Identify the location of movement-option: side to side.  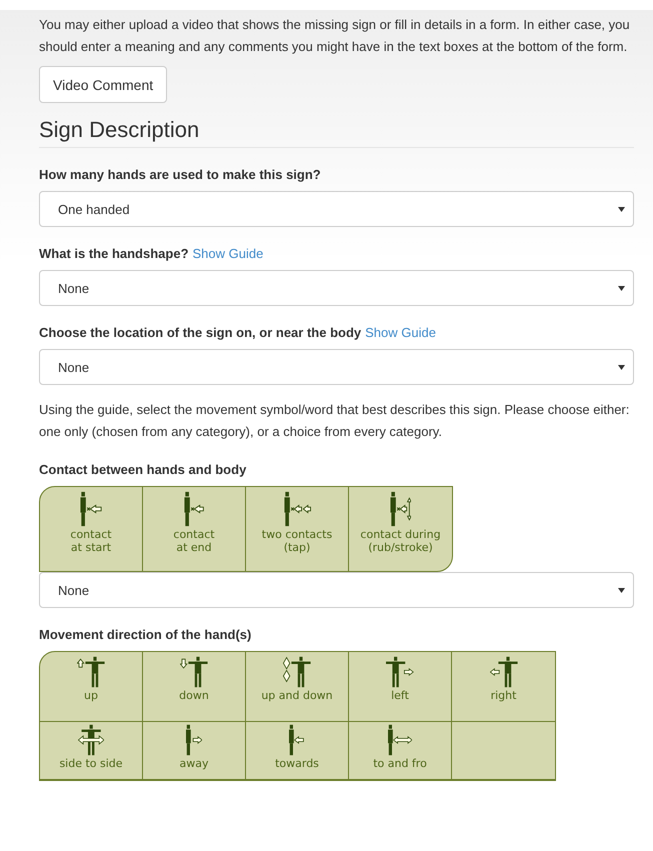
(91, 751).